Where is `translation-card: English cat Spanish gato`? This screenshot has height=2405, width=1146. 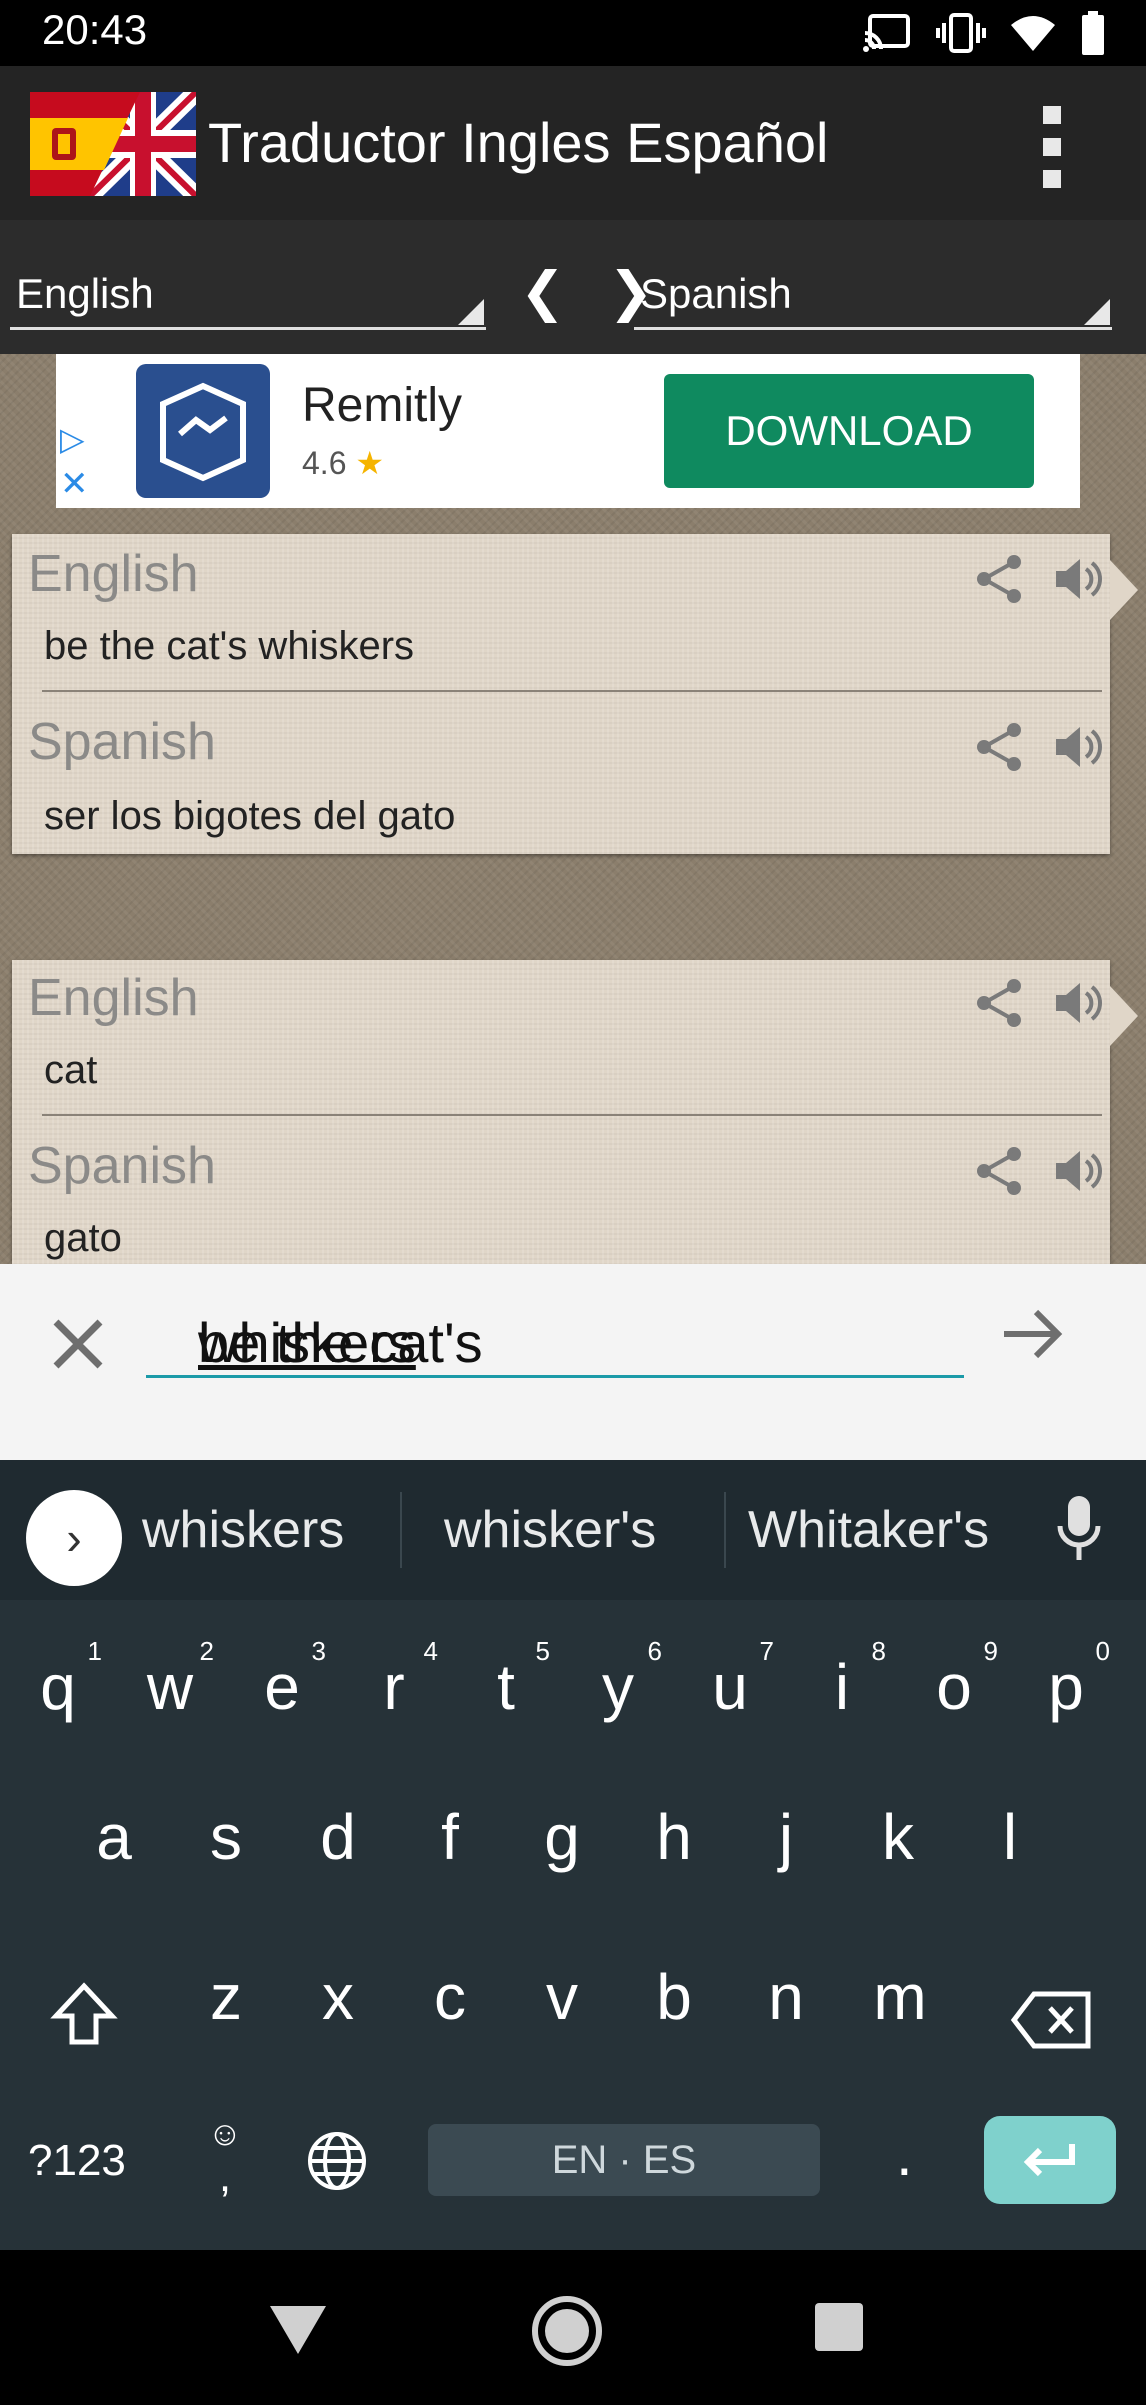 translation-card: English cat Spanish gato is located at coordinates (575, 1112).